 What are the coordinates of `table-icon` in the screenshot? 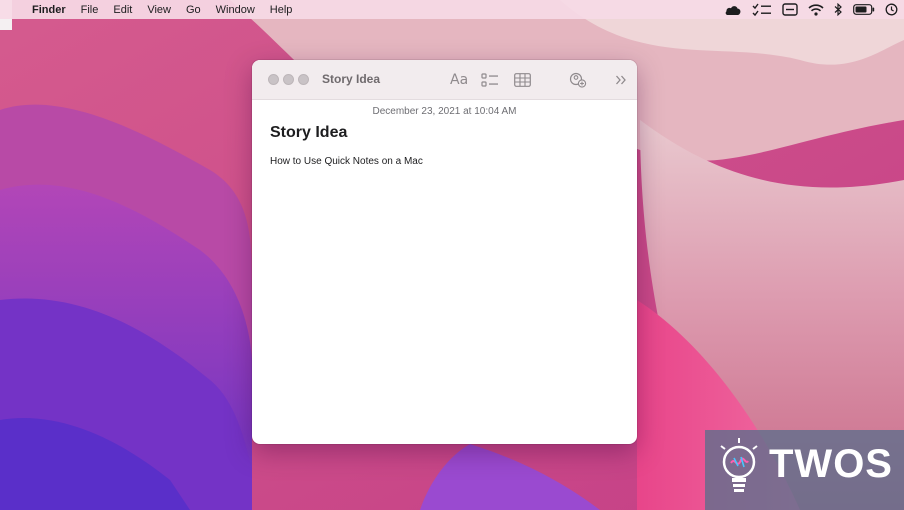 It's located at (522, 80).